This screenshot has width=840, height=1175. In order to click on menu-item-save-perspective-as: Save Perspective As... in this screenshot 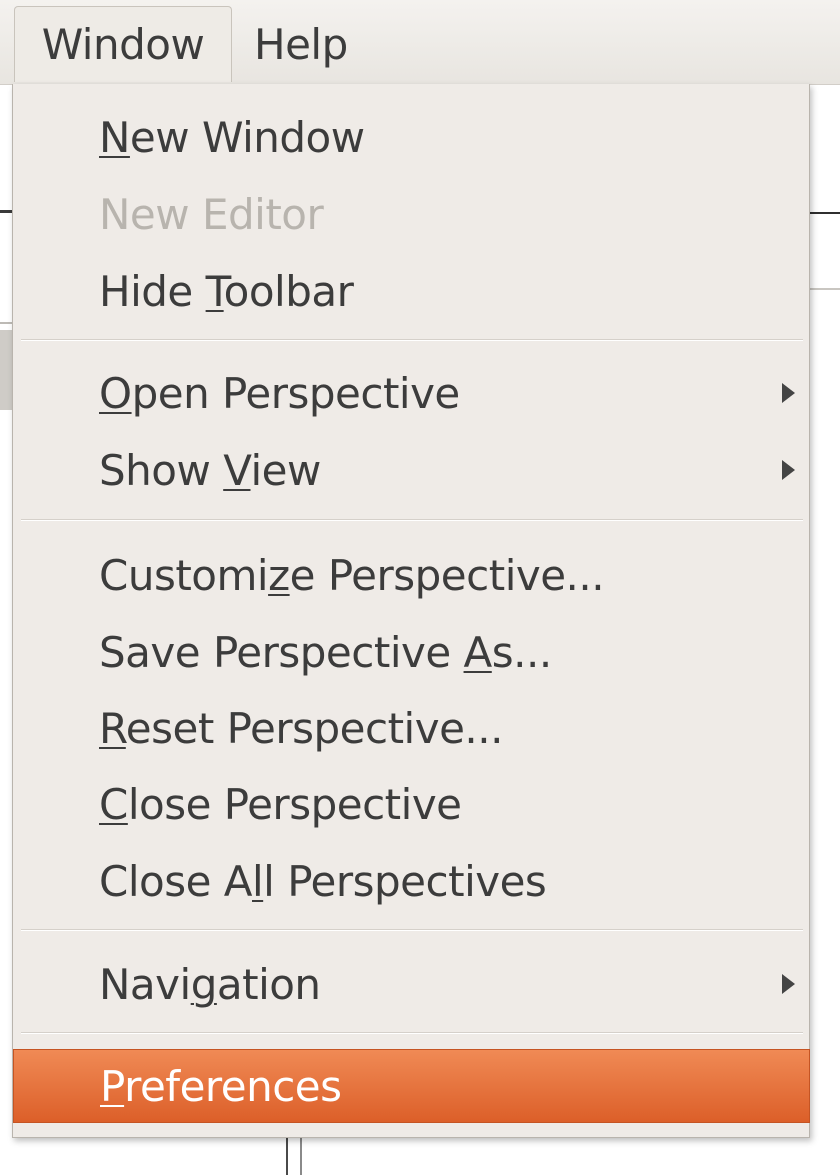, I will do `click(411, 652)`.